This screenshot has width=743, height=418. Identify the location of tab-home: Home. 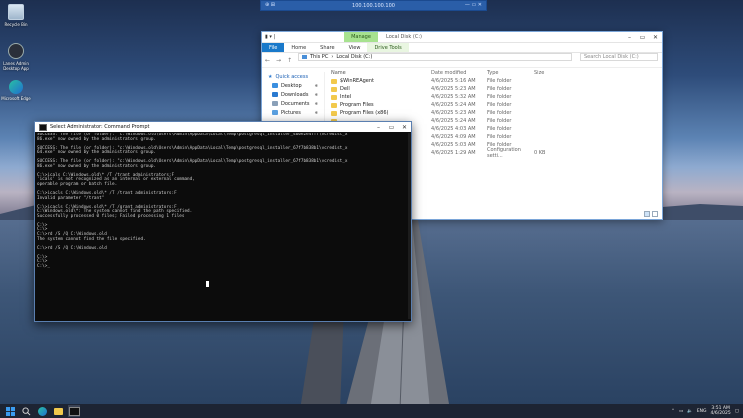
(298, 47).